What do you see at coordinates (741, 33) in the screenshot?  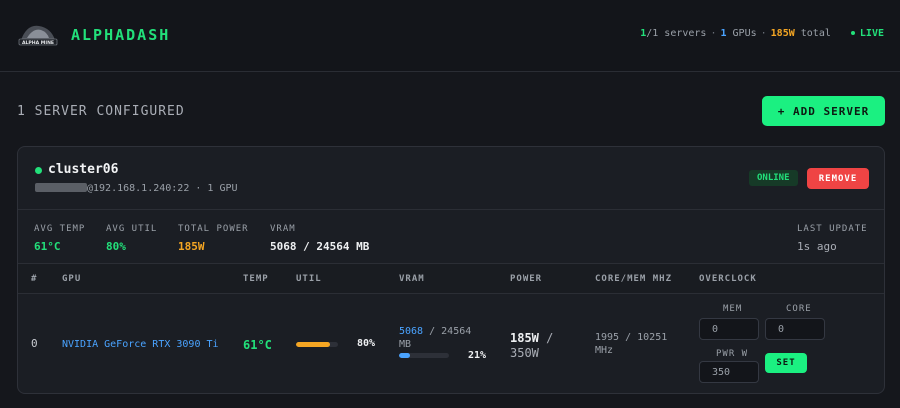 I see `gpu-count-label: GPUs` at bounding box center [741, 33].